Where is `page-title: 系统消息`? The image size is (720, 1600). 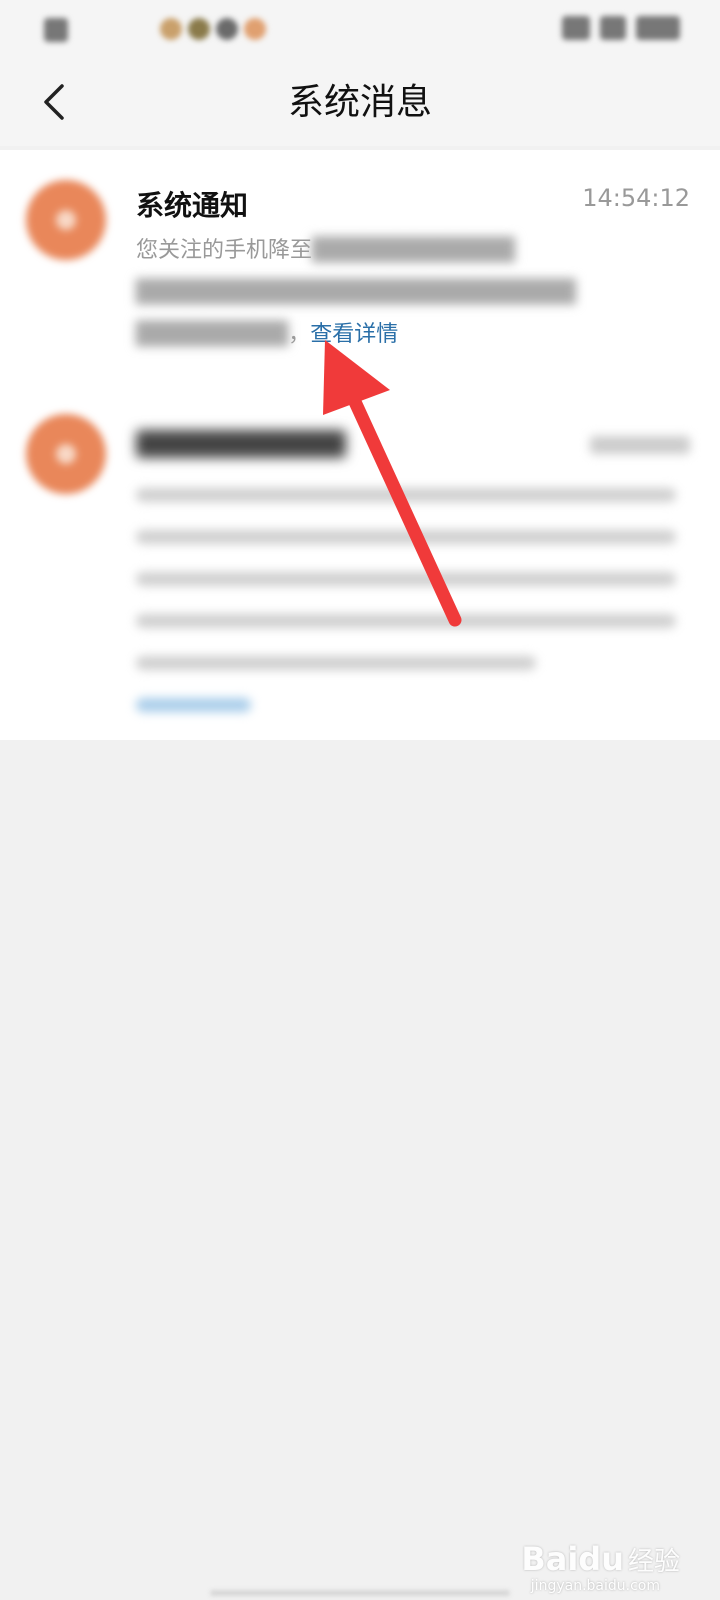 page-title: 系统消息 is located at coordinates (359, 102).